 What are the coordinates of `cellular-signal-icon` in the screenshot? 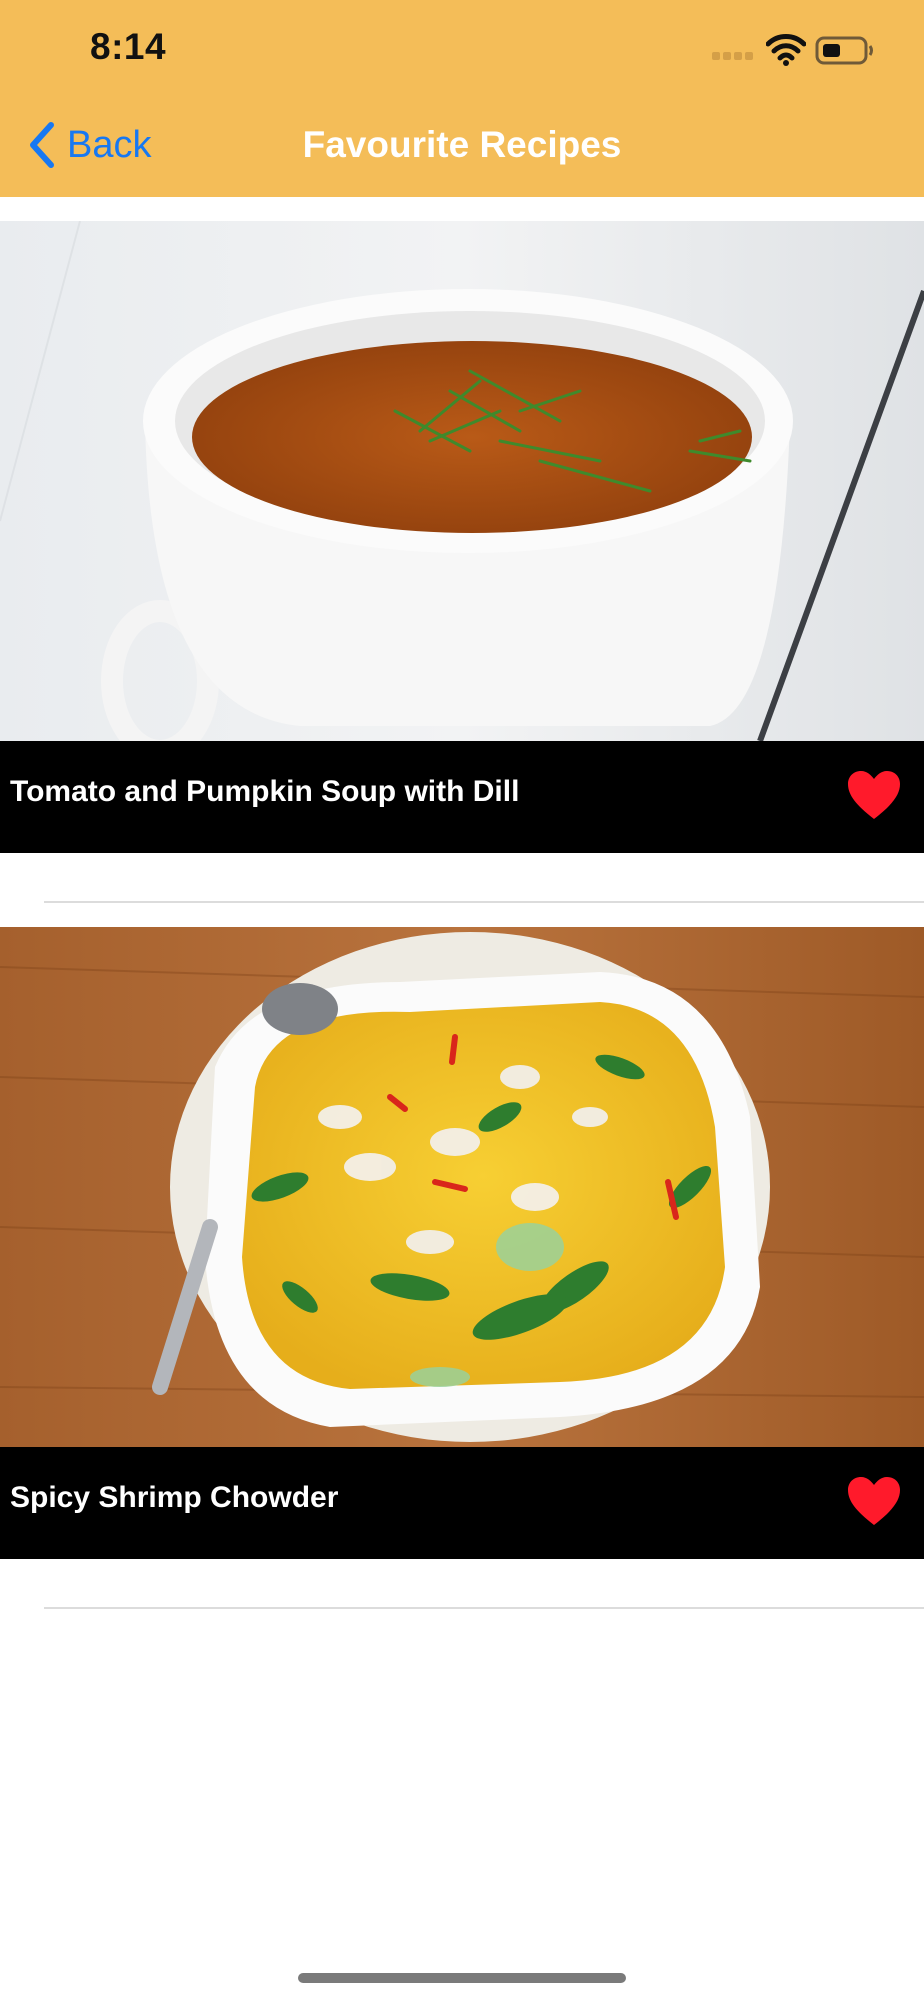 It's located at (734, 57).